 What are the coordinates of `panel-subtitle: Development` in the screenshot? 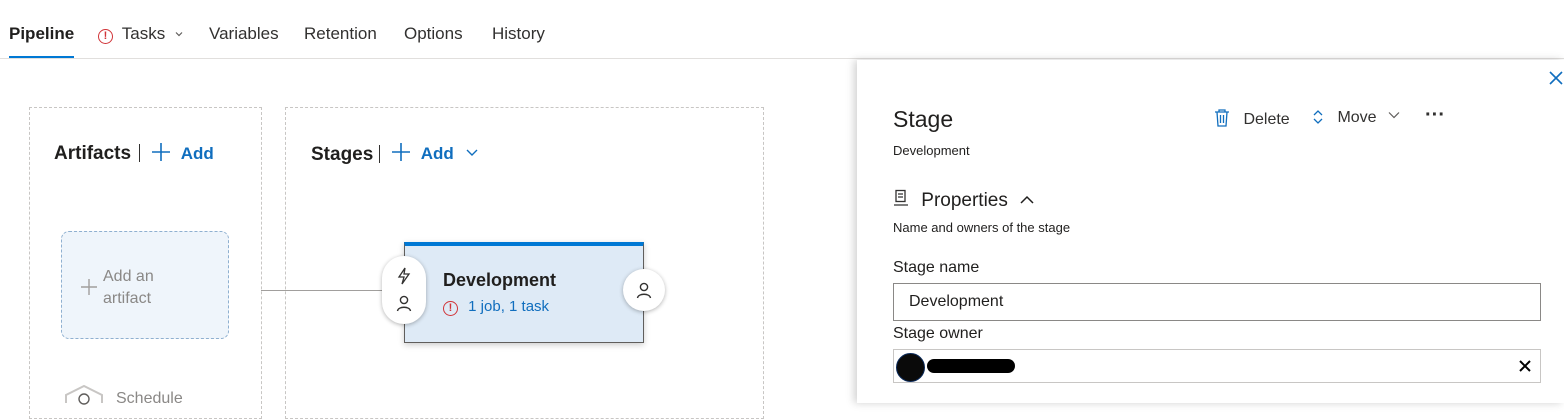 It's located at (931, 150).